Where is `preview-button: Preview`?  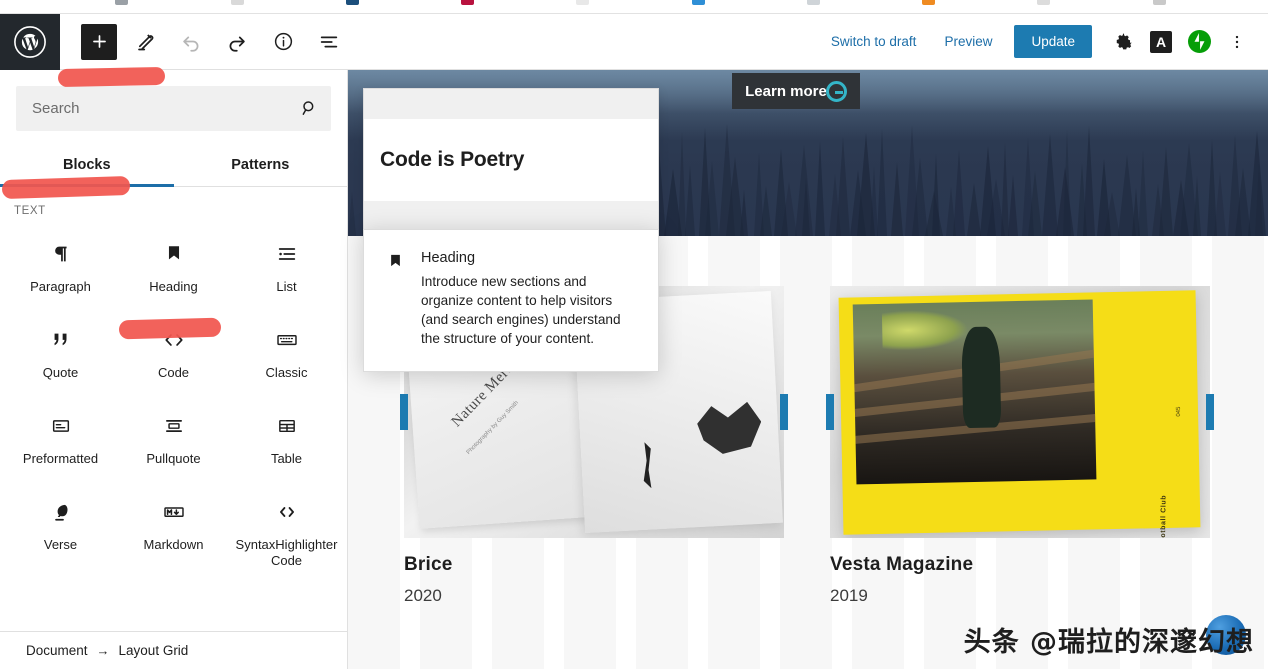
preview-button: Preview is located at coordinates (968, 41).